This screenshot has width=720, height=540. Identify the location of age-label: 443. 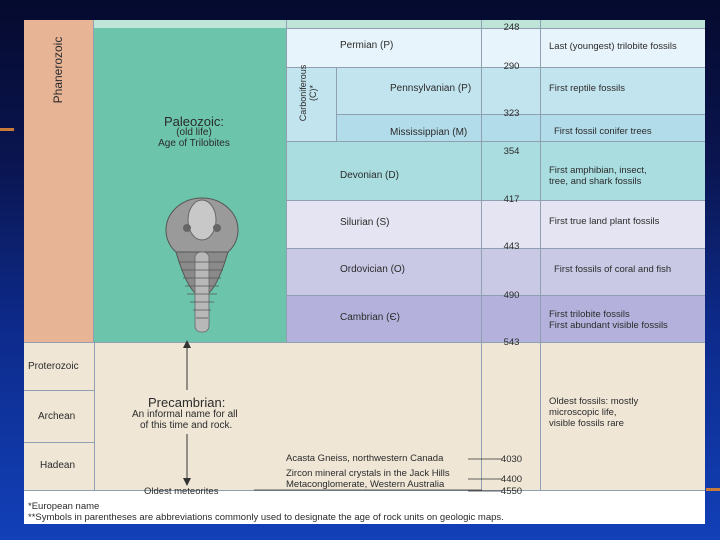
(511, 246).